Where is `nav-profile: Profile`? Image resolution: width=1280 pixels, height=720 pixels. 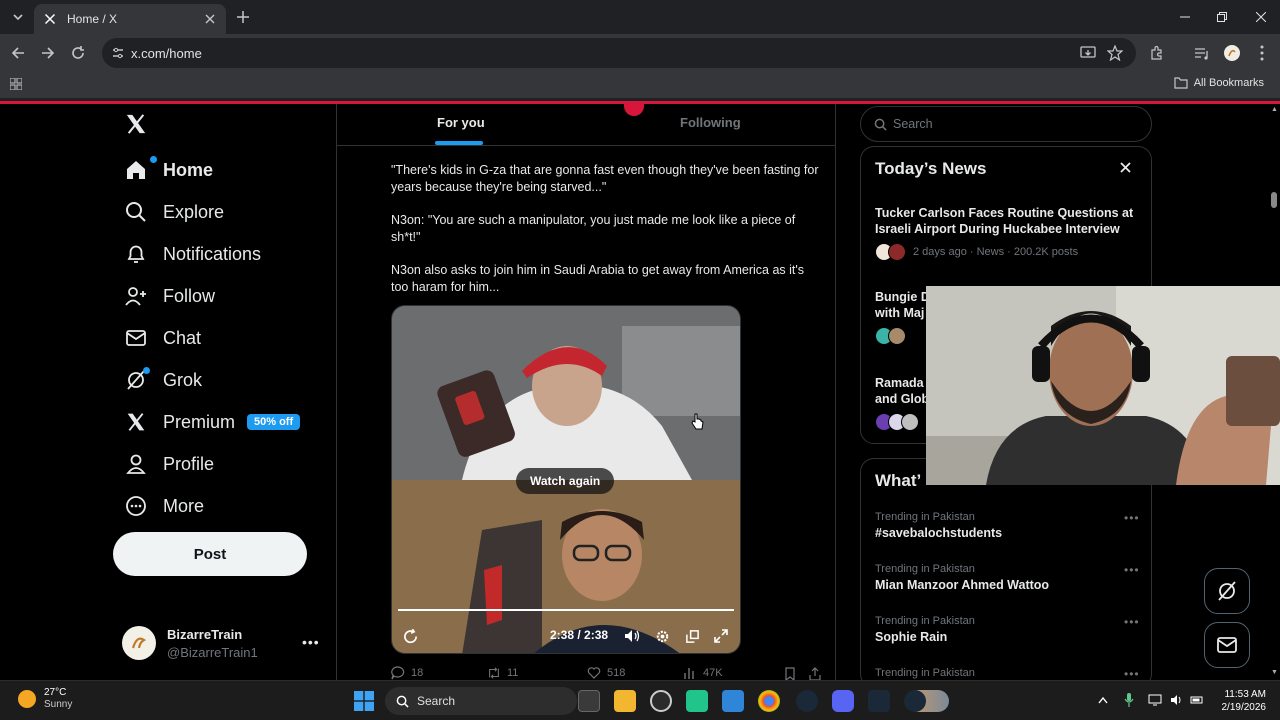 nav-profile: Profile is located at coordinates (169, 464).